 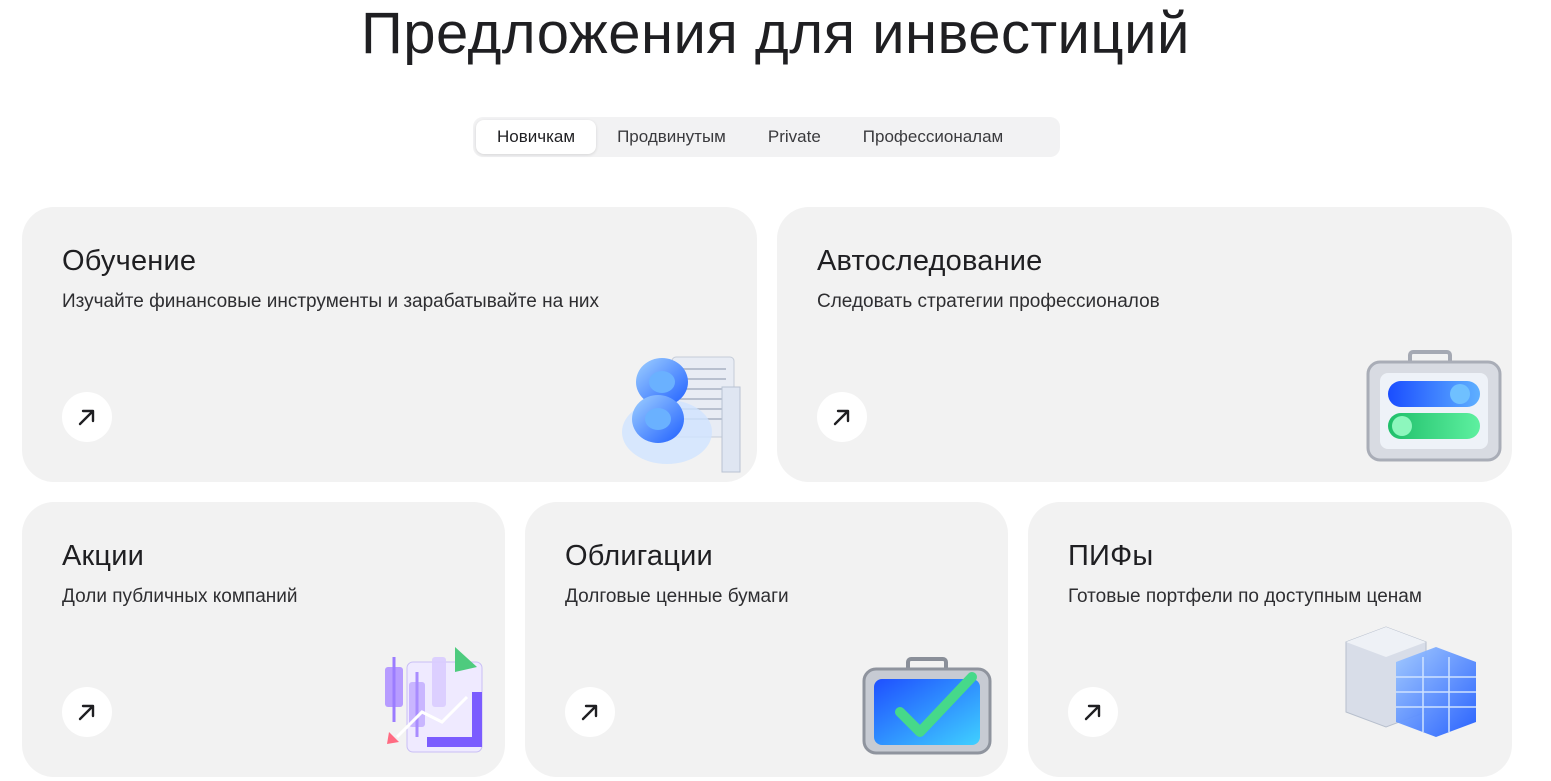 I want to click on candlestick-chart-illustration-icon, so click(x=434, y=700).